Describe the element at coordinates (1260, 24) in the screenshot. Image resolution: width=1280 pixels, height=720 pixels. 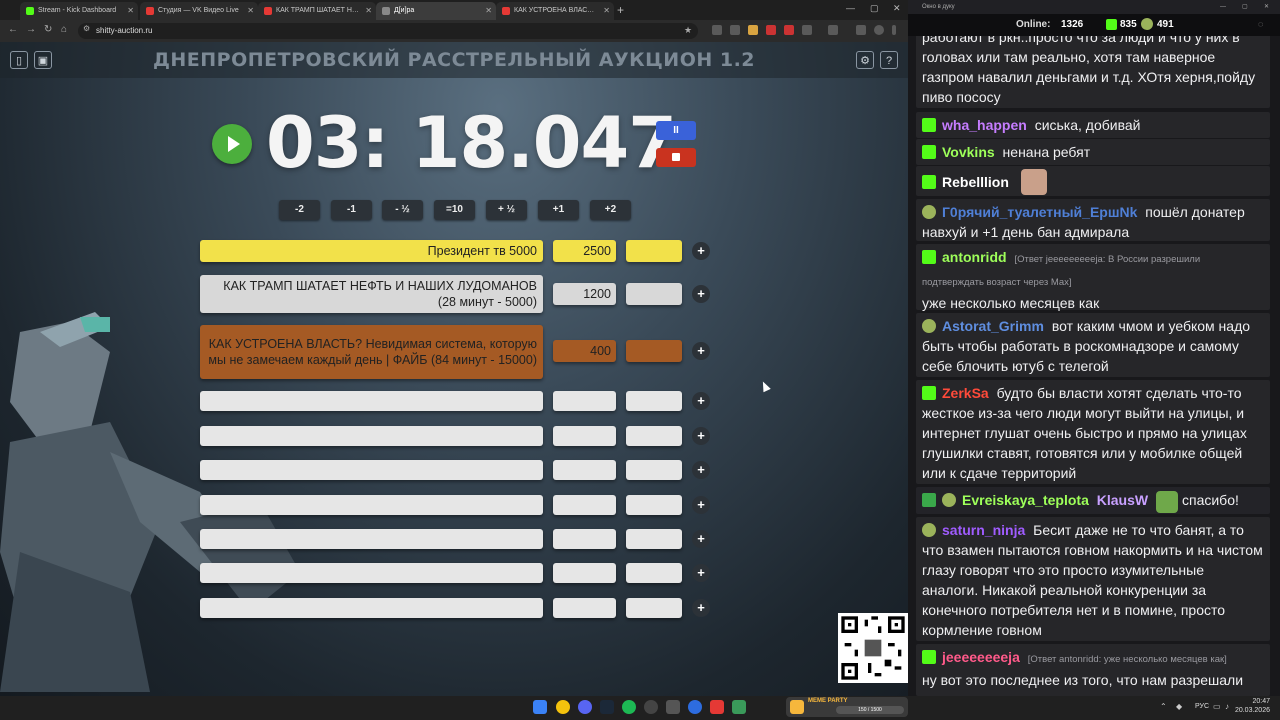
I see `settings-icon: ◌` at that location.